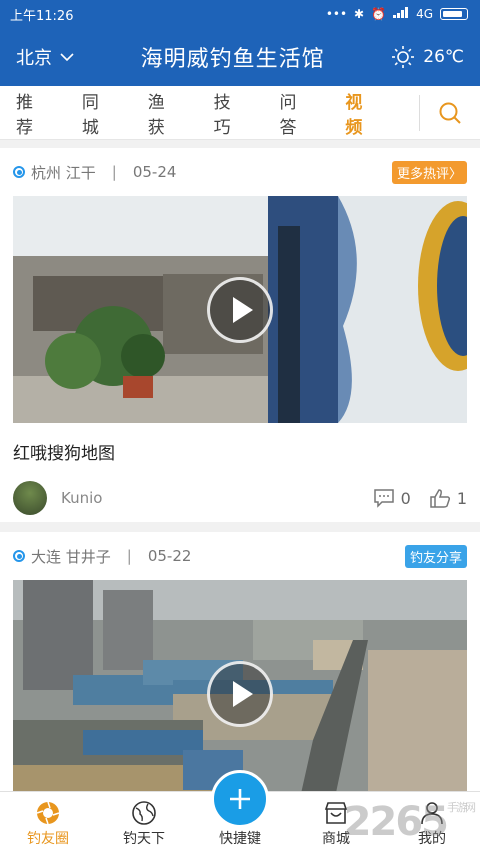 The image size is (480, 853). What do you see at coordinates (48, 839) in the screenshot?
I see `nav-label: 钓友圈` at bounding box center [48, 839].